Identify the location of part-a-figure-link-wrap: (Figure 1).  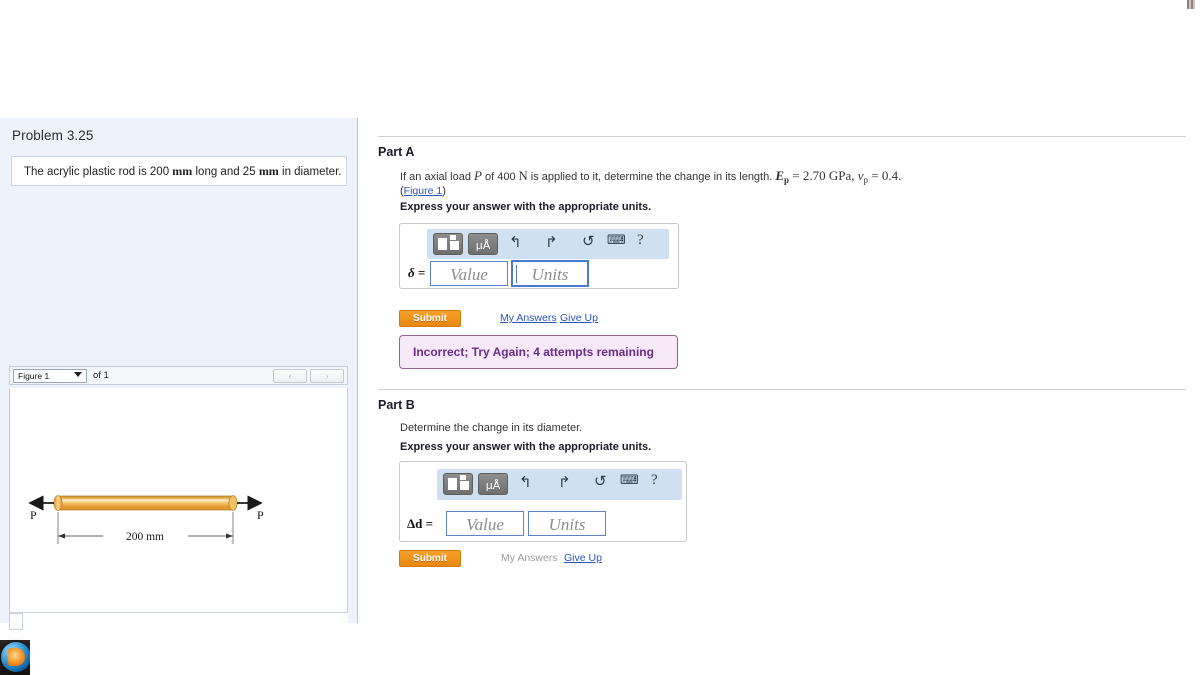
(423, 191).